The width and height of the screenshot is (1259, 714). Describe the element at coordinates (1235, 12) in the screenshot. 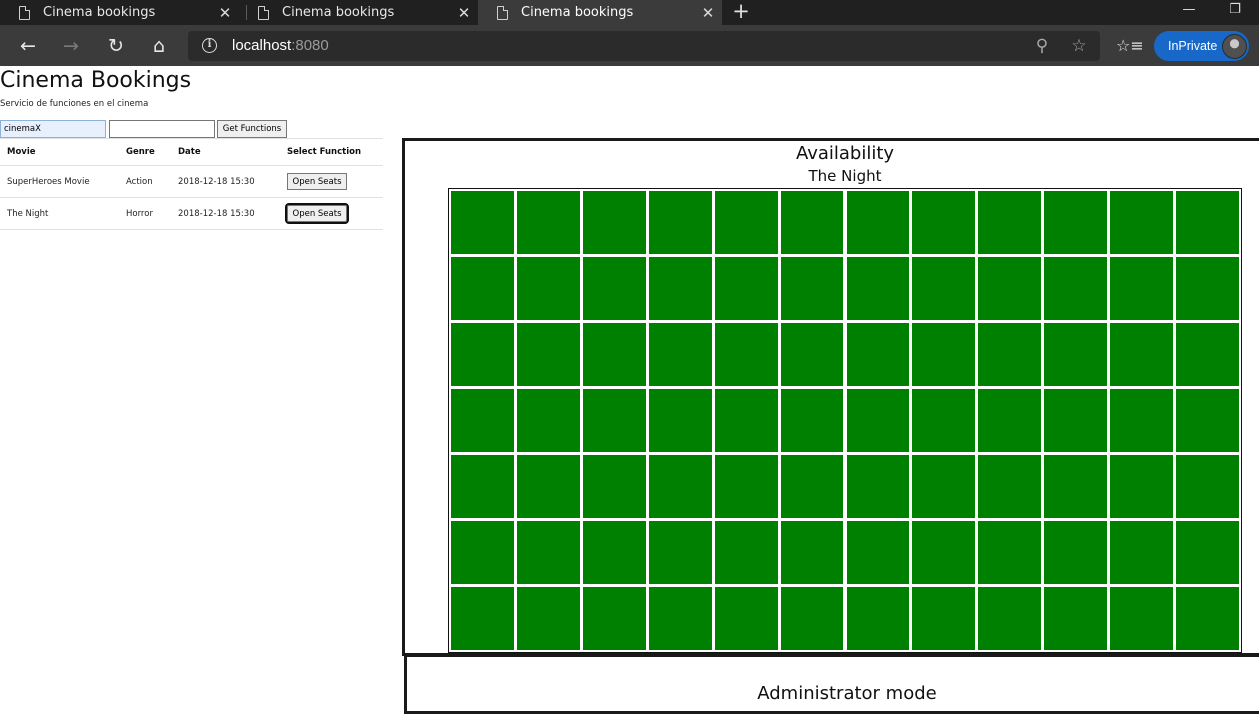

I see `maximize-icon: ❐` at that location.